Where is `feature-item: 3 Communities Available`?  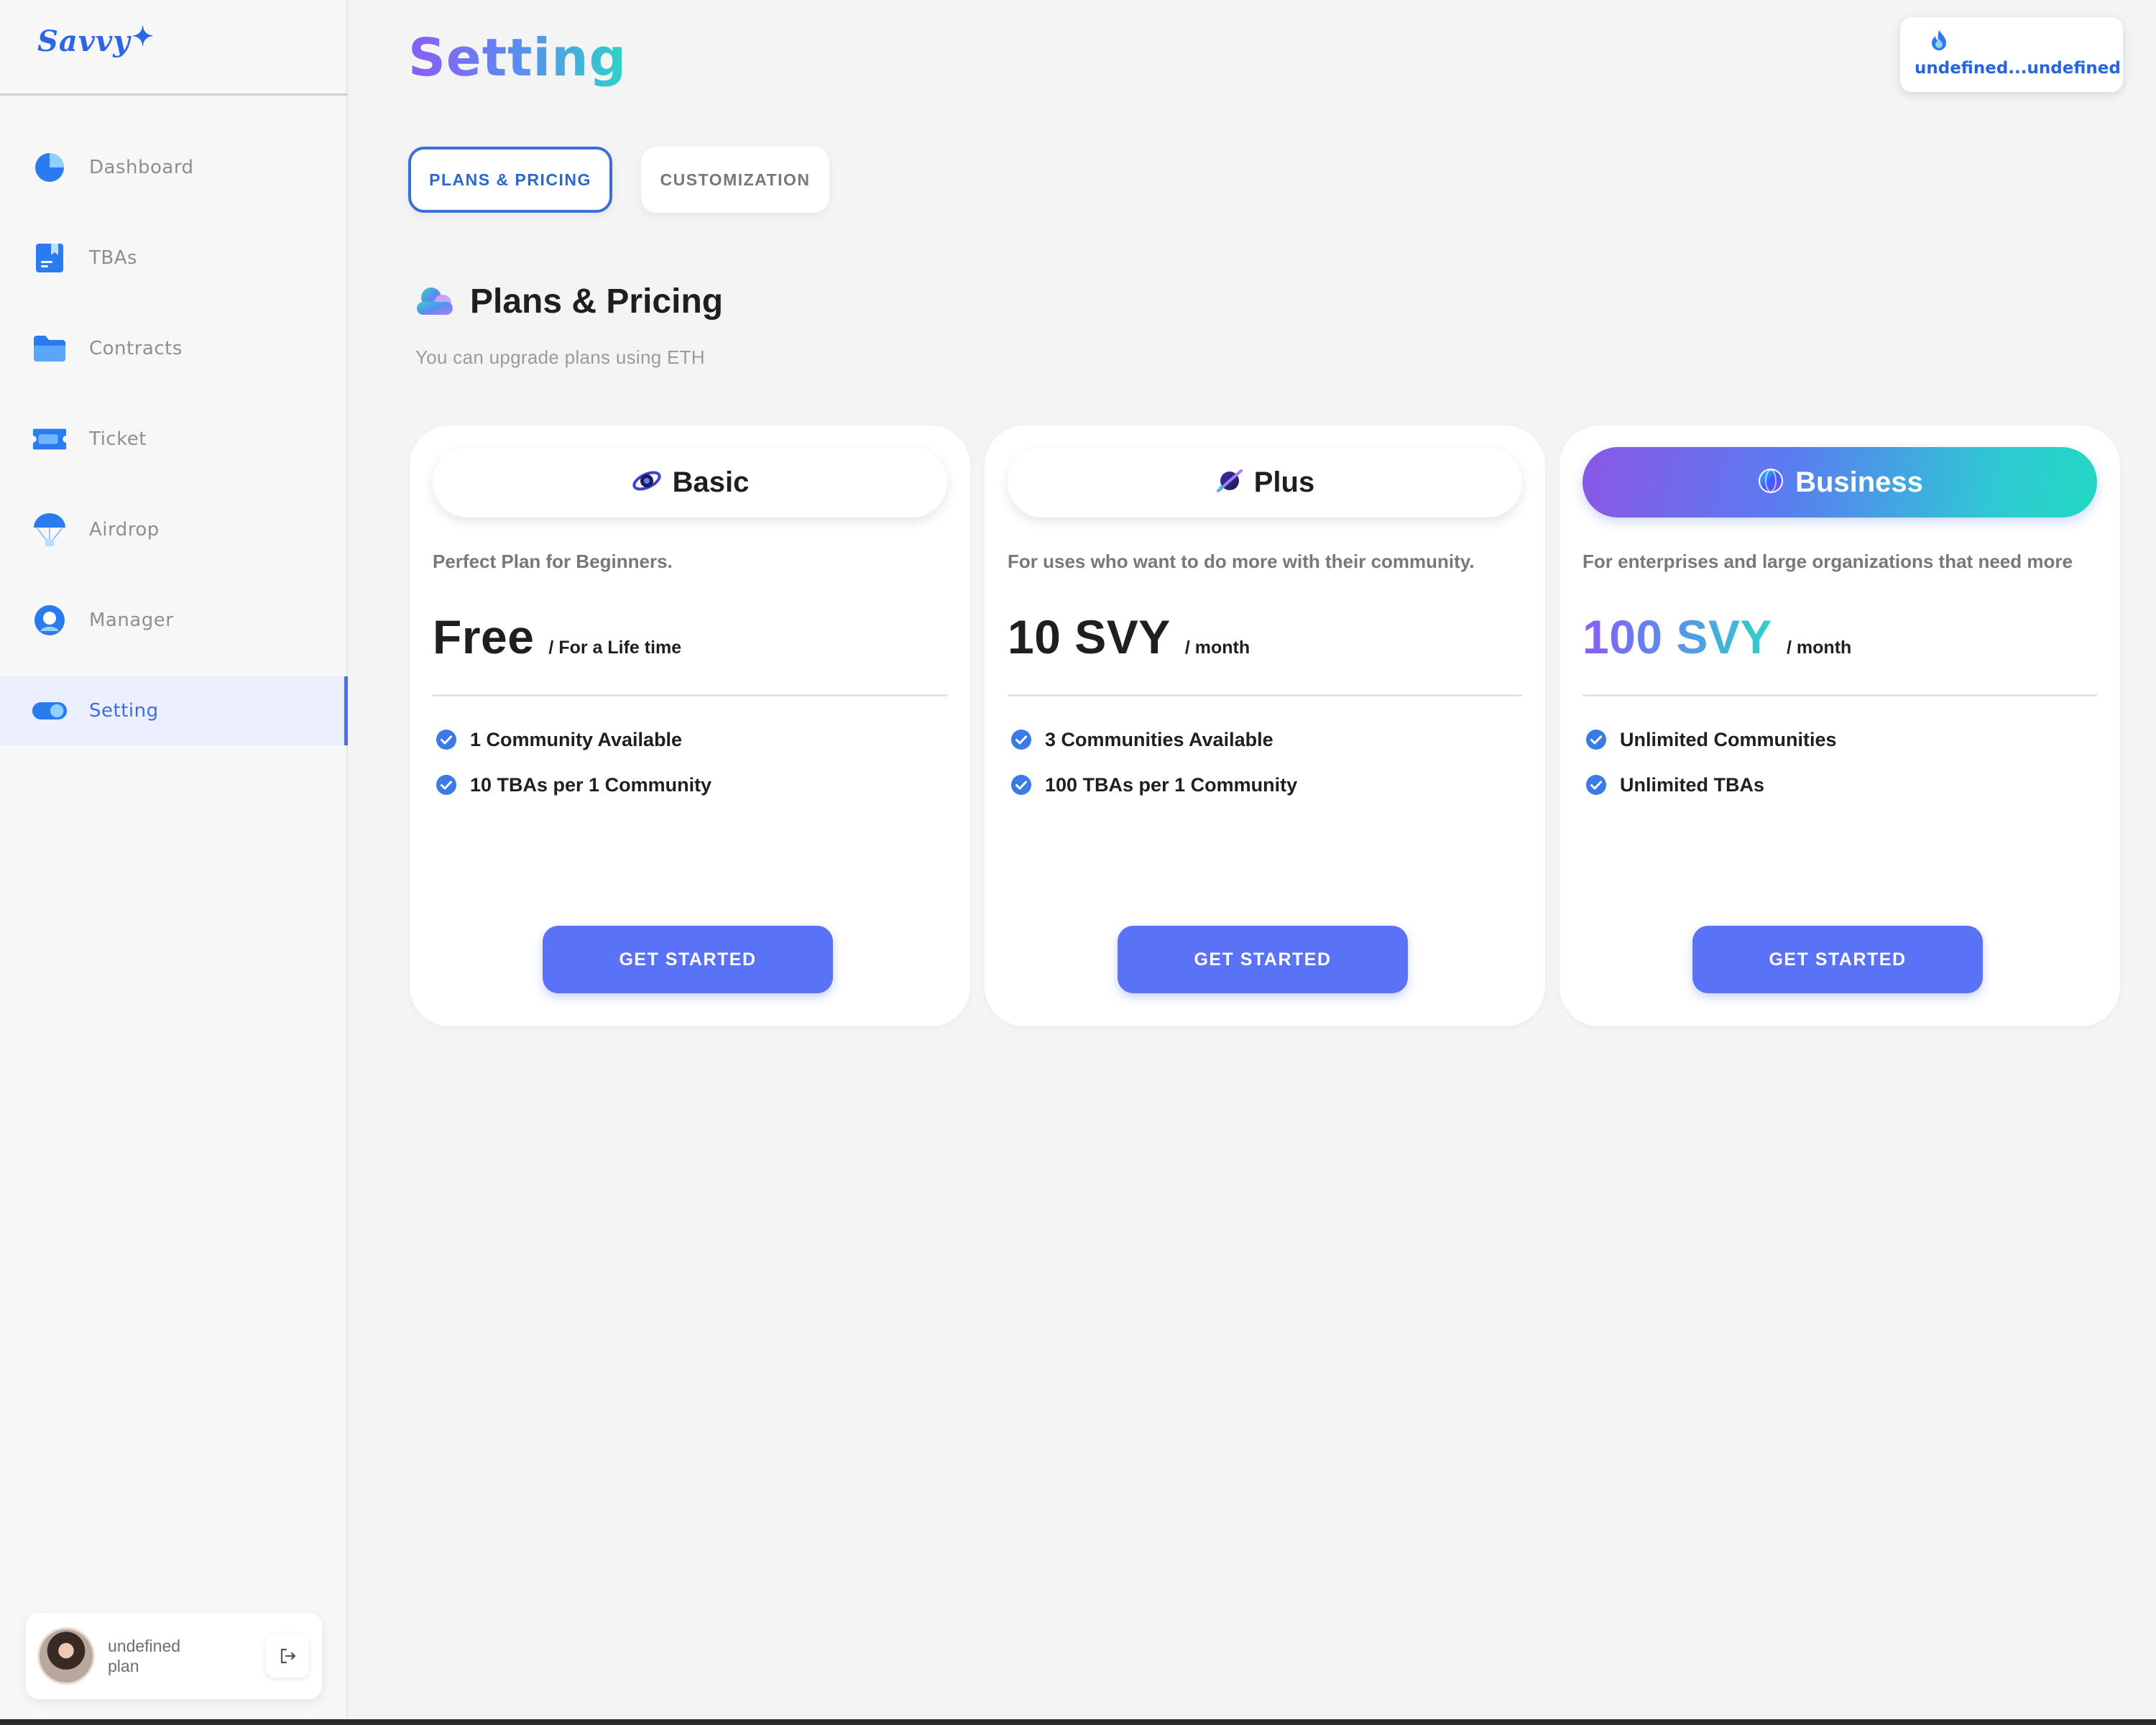
feature-item: 3 Communities Available is located at coordinates (1153, 739).